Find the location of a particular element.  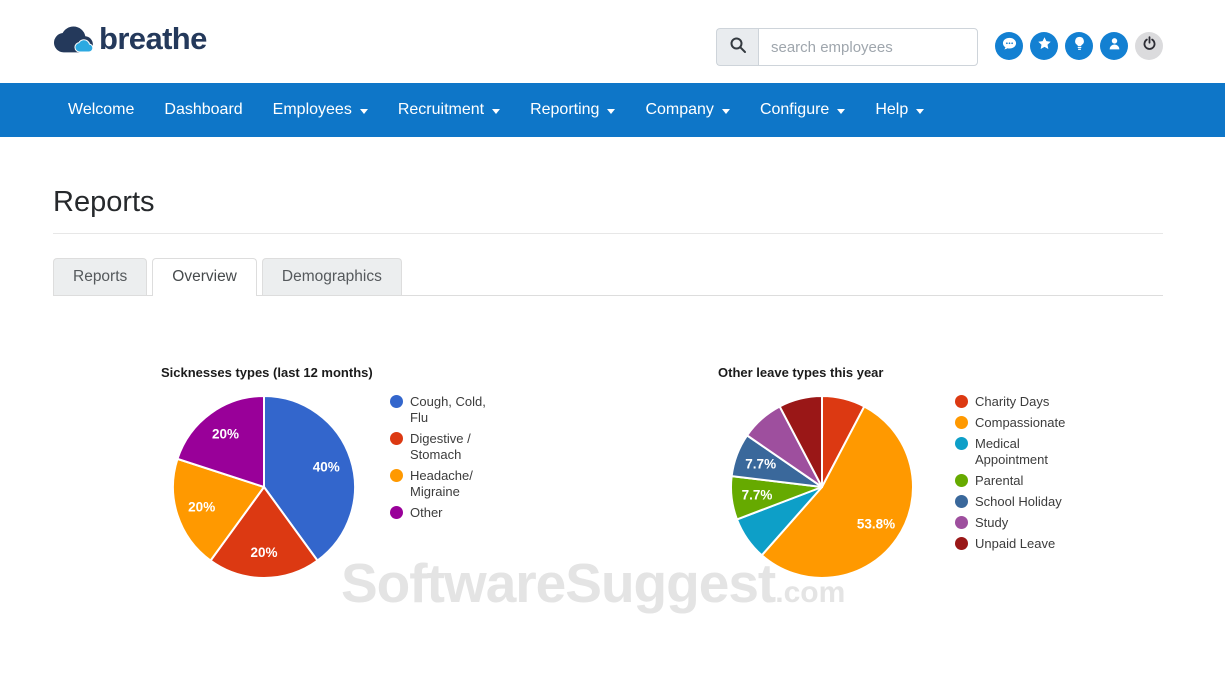

legend-item: Compassionate is located at coordinates (1012, 423).